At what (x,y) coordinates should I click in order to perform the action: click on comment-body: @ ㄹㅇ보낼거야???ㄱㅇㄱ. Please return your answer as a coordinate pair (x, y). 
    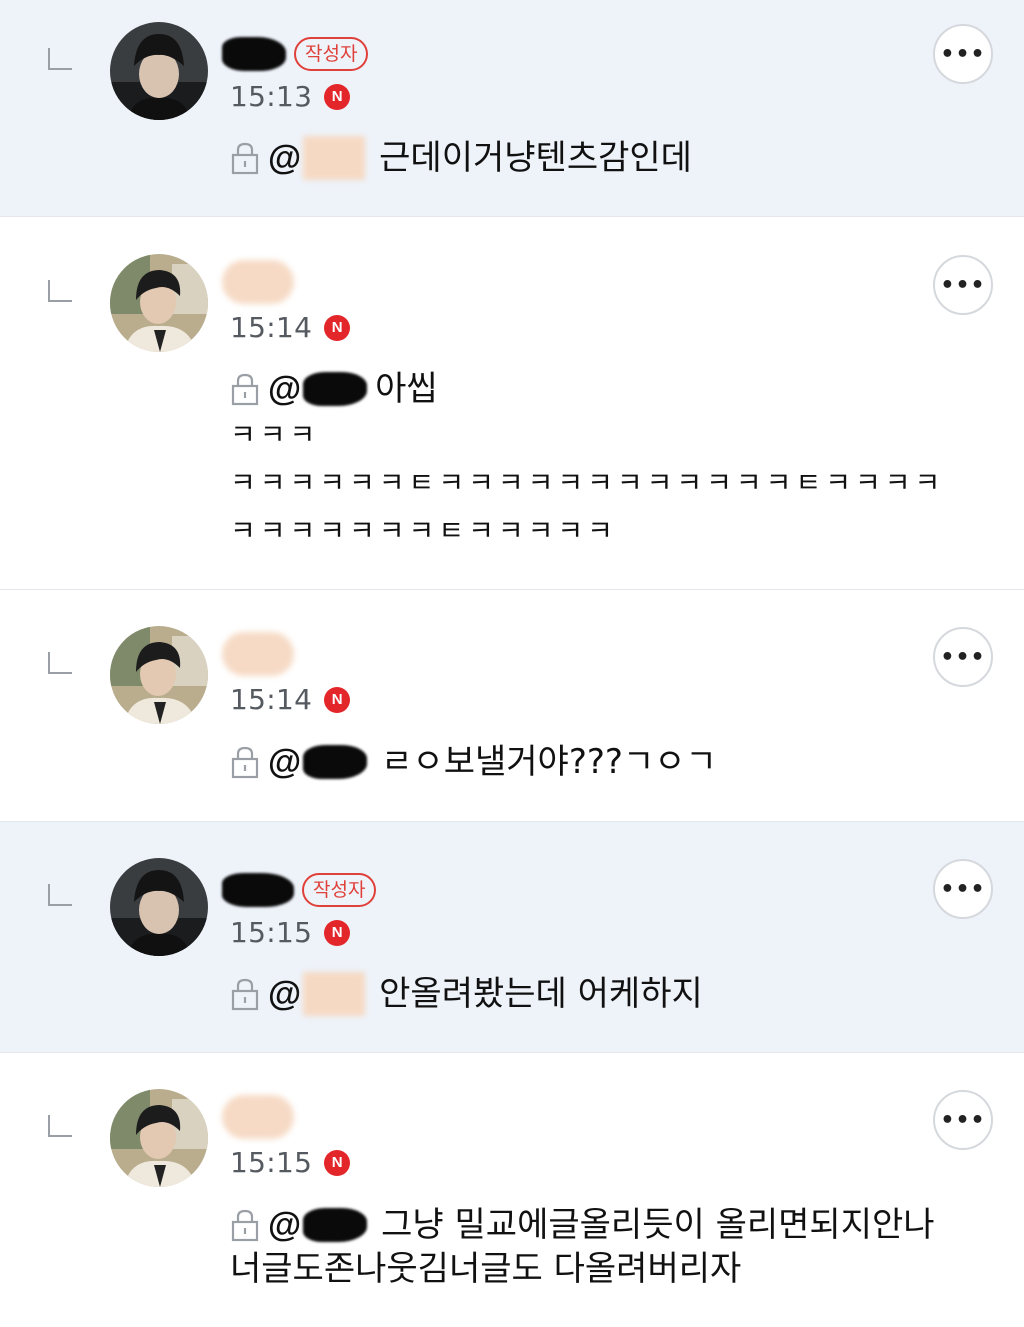
    Looking at the image, I should click on (607, 762).